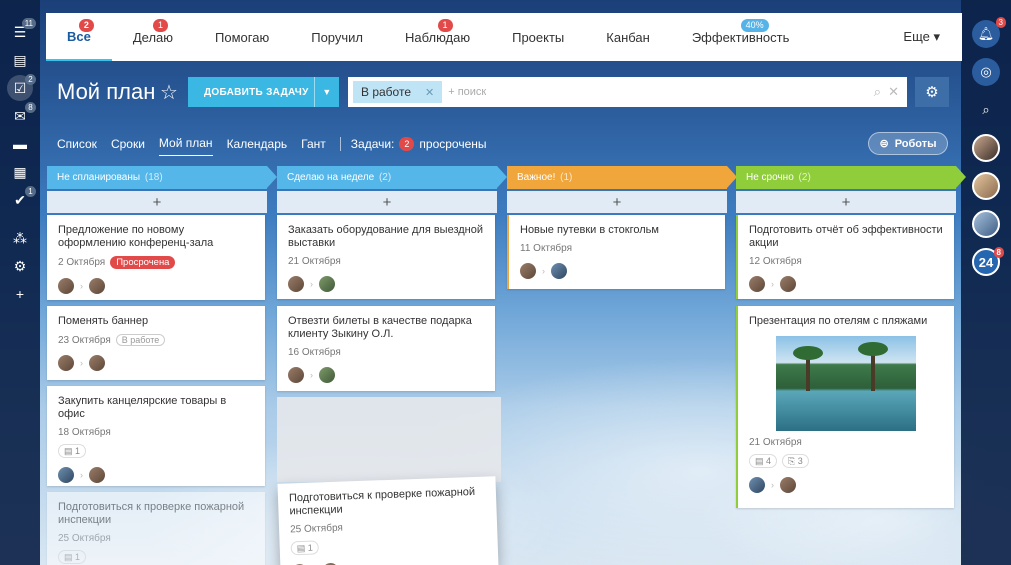  I want to click on search-button: ⌕, so click(986, 110).